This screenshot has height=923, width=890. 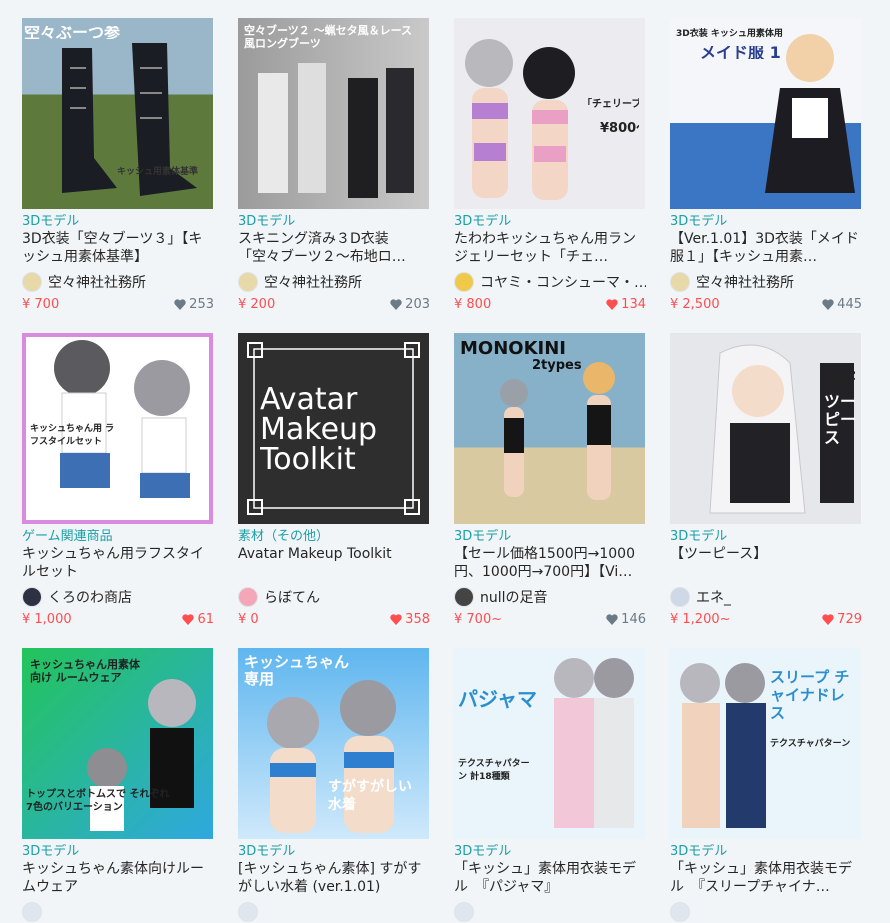 I want to click on product-price: ¥ 200, so click(x=257, y=304).